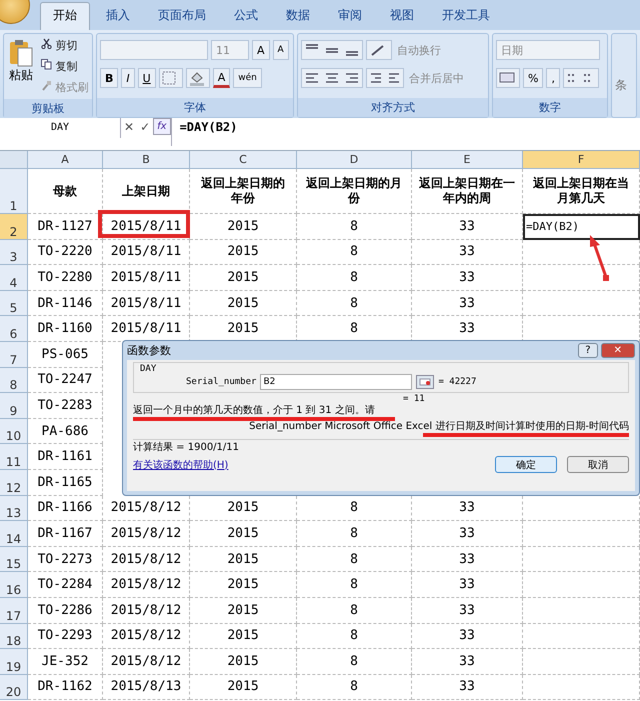 The image size is (640, 701). What do you see at coordinates (147, 78) in the screenshot?
I see `underline-button: U` at bounding box center [147, 78].